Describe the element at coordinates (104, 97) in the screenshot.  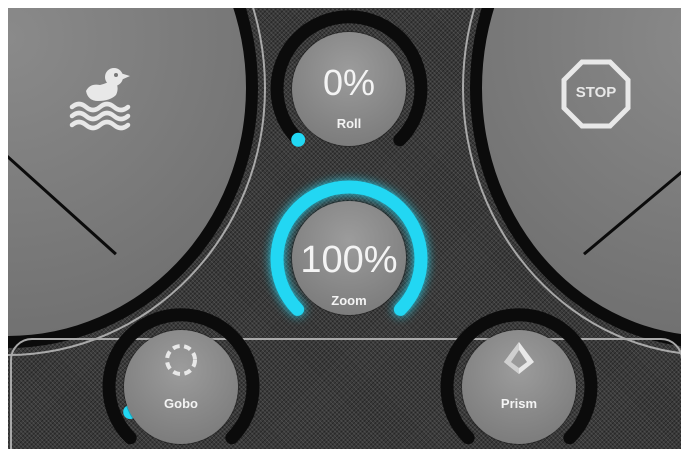
I see `duck-swim-icon` at that location.